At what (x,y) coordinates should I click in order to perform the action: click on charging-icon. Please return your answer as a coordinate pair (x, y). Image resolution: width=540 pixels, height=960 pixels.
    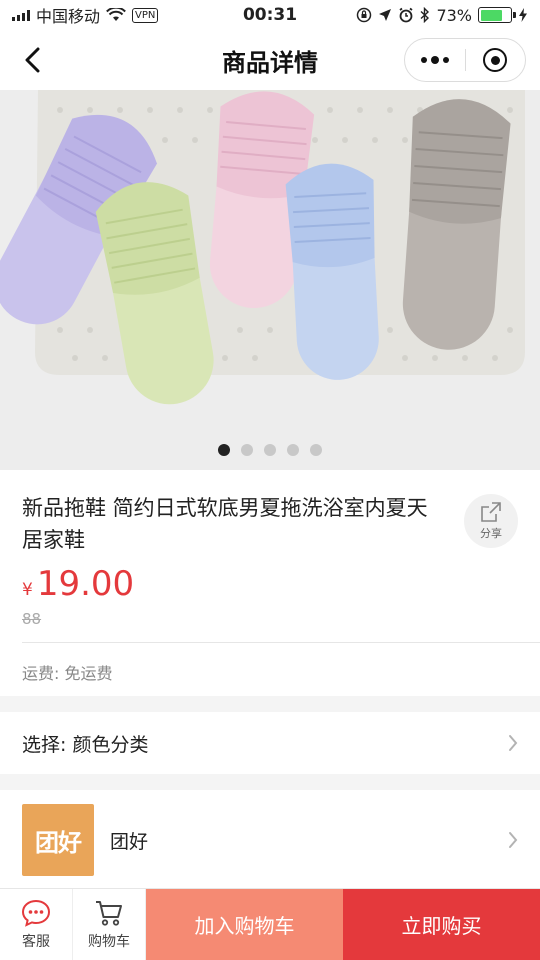
    Looking at the image, I should click on (523, 15).